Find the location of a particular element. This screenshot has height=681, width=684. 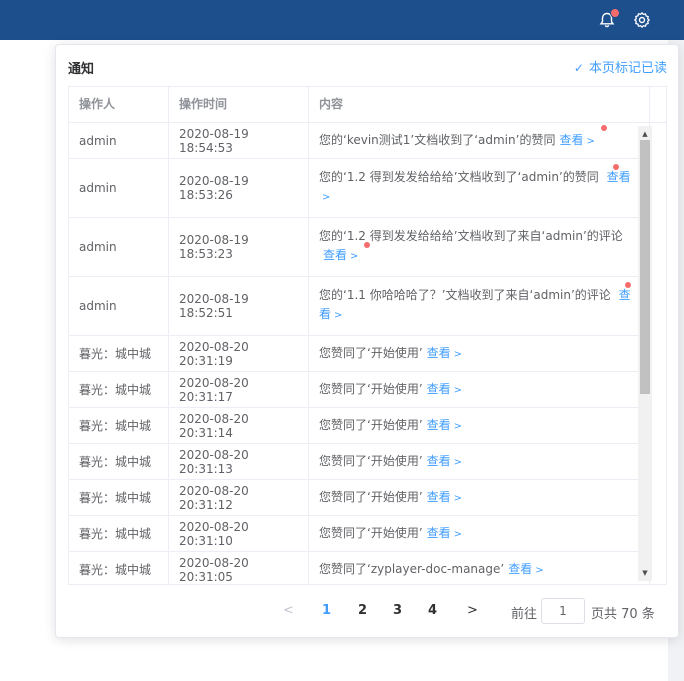

next-page-chevron-right-icon: > is located at coordinates (472, 610).